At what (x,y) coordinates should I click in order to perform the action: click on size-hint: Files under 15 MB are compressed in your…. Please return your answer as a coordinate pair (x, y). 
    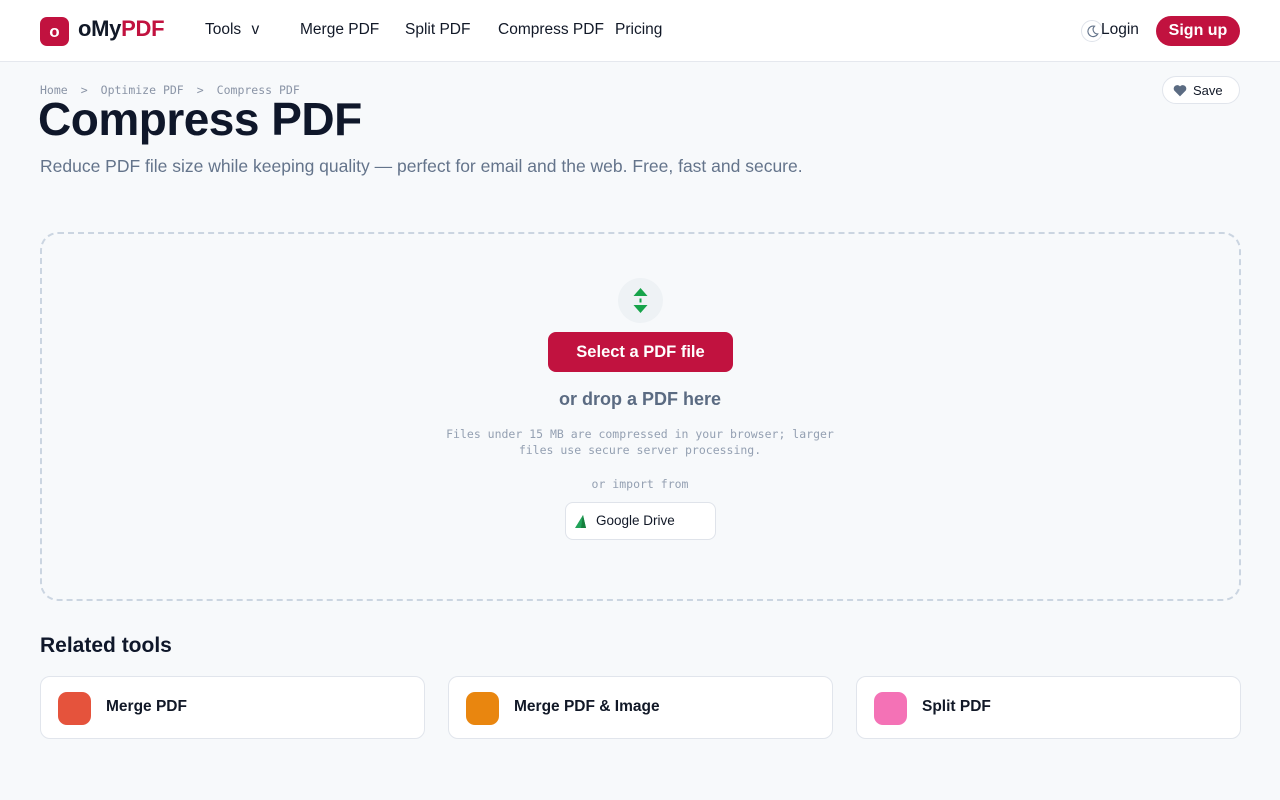
    Looking at the image, I should click on (640, 442).